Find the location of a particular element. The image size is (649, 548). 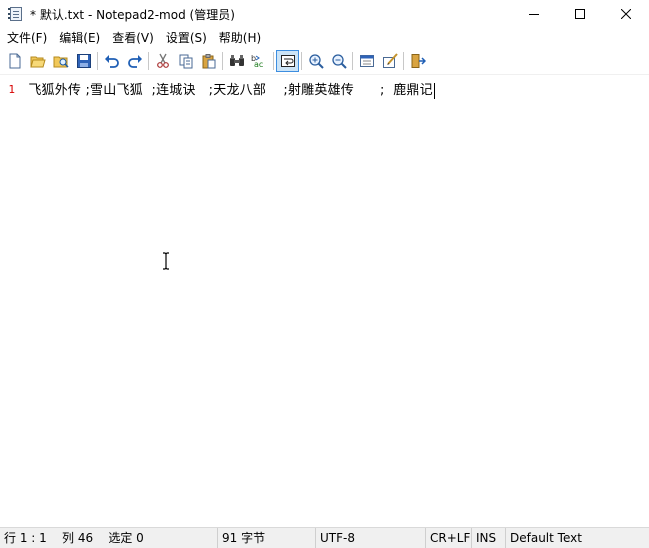

line-text: 飞狐外传 ;雪山飞狐 ;连城诀 ;天龙八部 ;射雕英雄传 ; 鹿鼎记 is located at coordinates (229, 89).